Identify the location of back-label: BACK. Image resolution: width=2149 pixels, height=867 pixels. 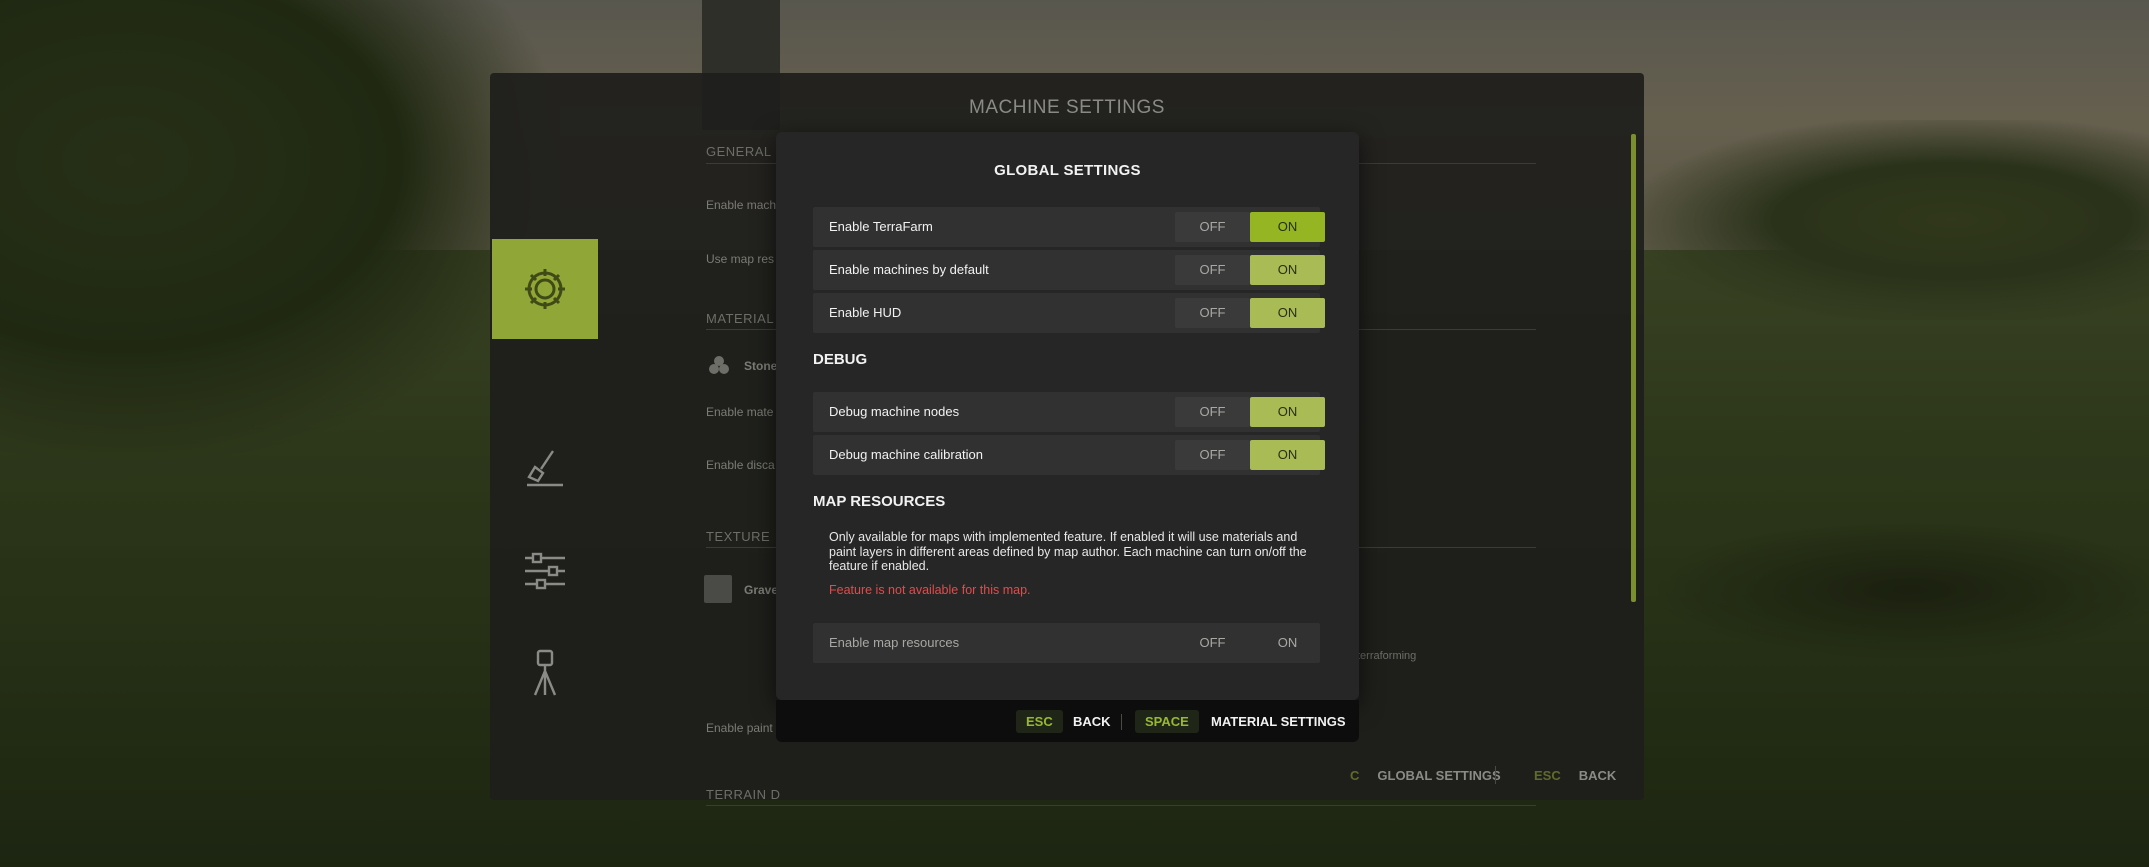
(1597, 775).